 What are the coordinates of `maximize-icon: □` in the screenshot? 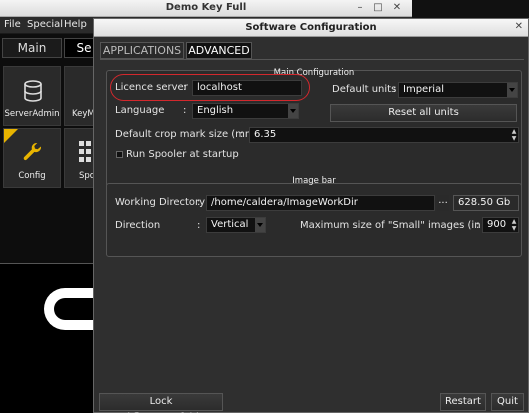 It's located at (378, 8).